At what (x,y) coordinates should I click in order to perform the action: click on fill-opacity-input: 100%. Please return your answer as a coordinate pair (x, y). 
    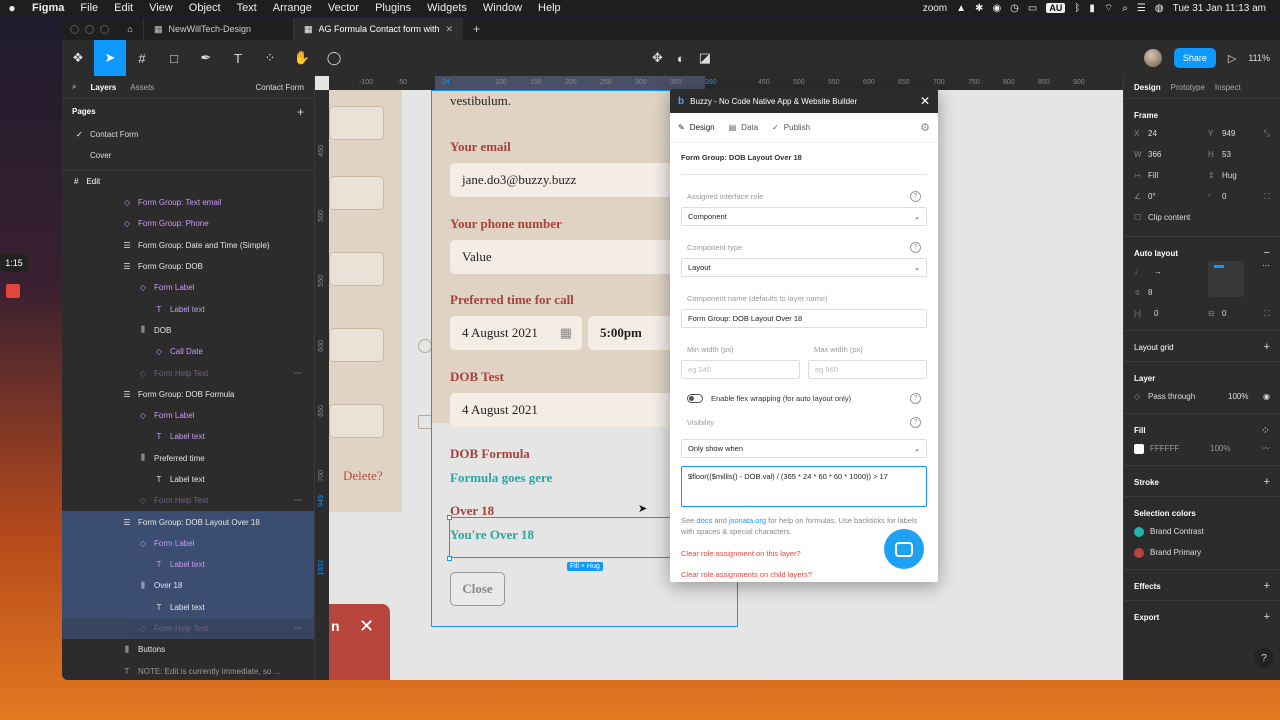
    Looking at the image, I should click on (1220, 448).